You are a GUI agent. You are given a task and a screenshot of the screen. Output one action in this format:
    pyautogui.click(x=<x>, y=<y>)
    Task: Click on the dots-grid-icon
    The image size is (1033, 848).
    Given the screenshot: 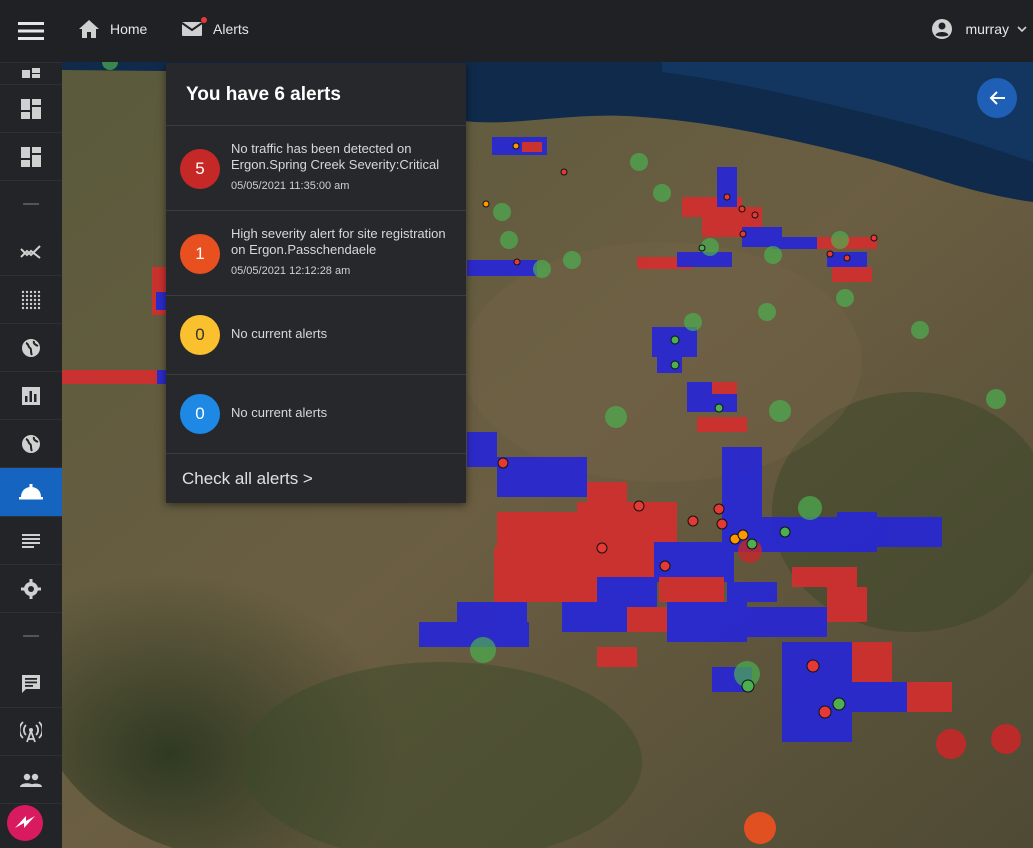 What is the action you would take?
    pyautogui.click(x=31, y=299)
    